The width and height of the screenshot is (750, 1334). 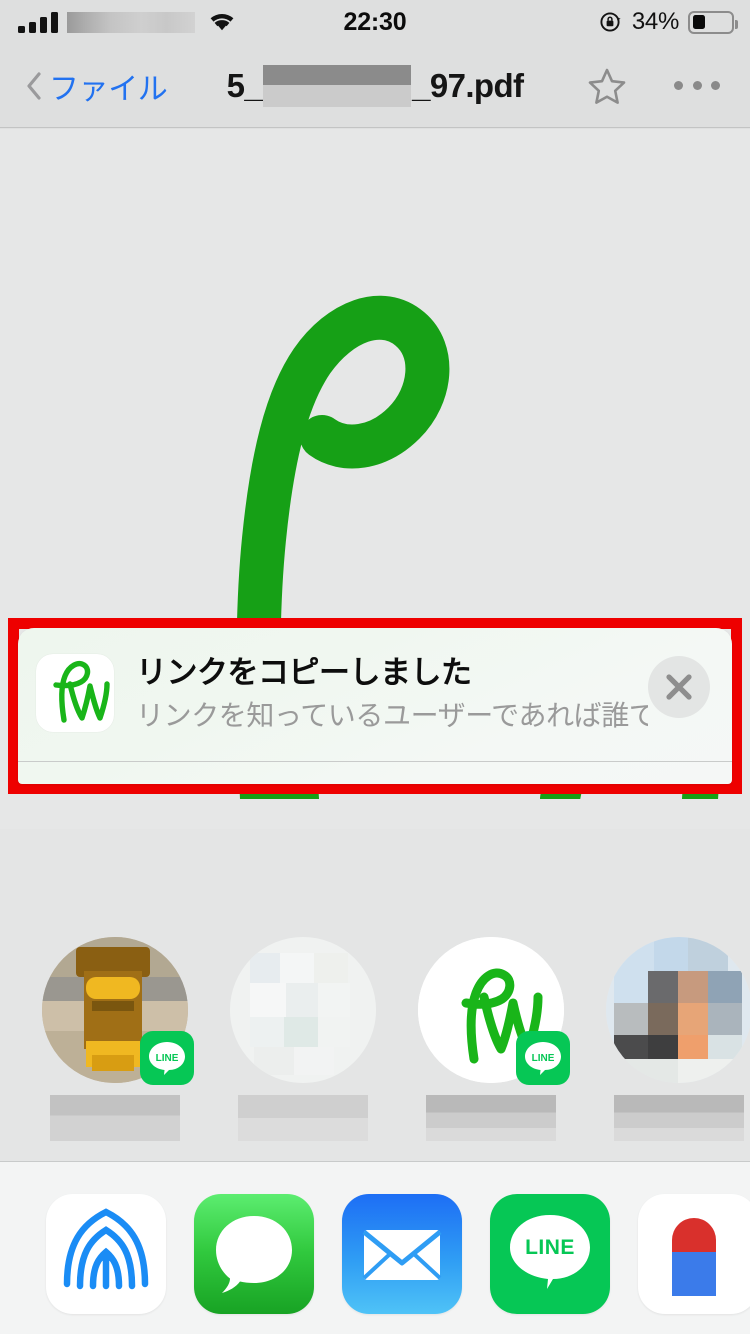 What do you see at coordinates (550, 1332) in the screenshot?
I see `share-app-label: LINE` at bounding box center [550, 1332].